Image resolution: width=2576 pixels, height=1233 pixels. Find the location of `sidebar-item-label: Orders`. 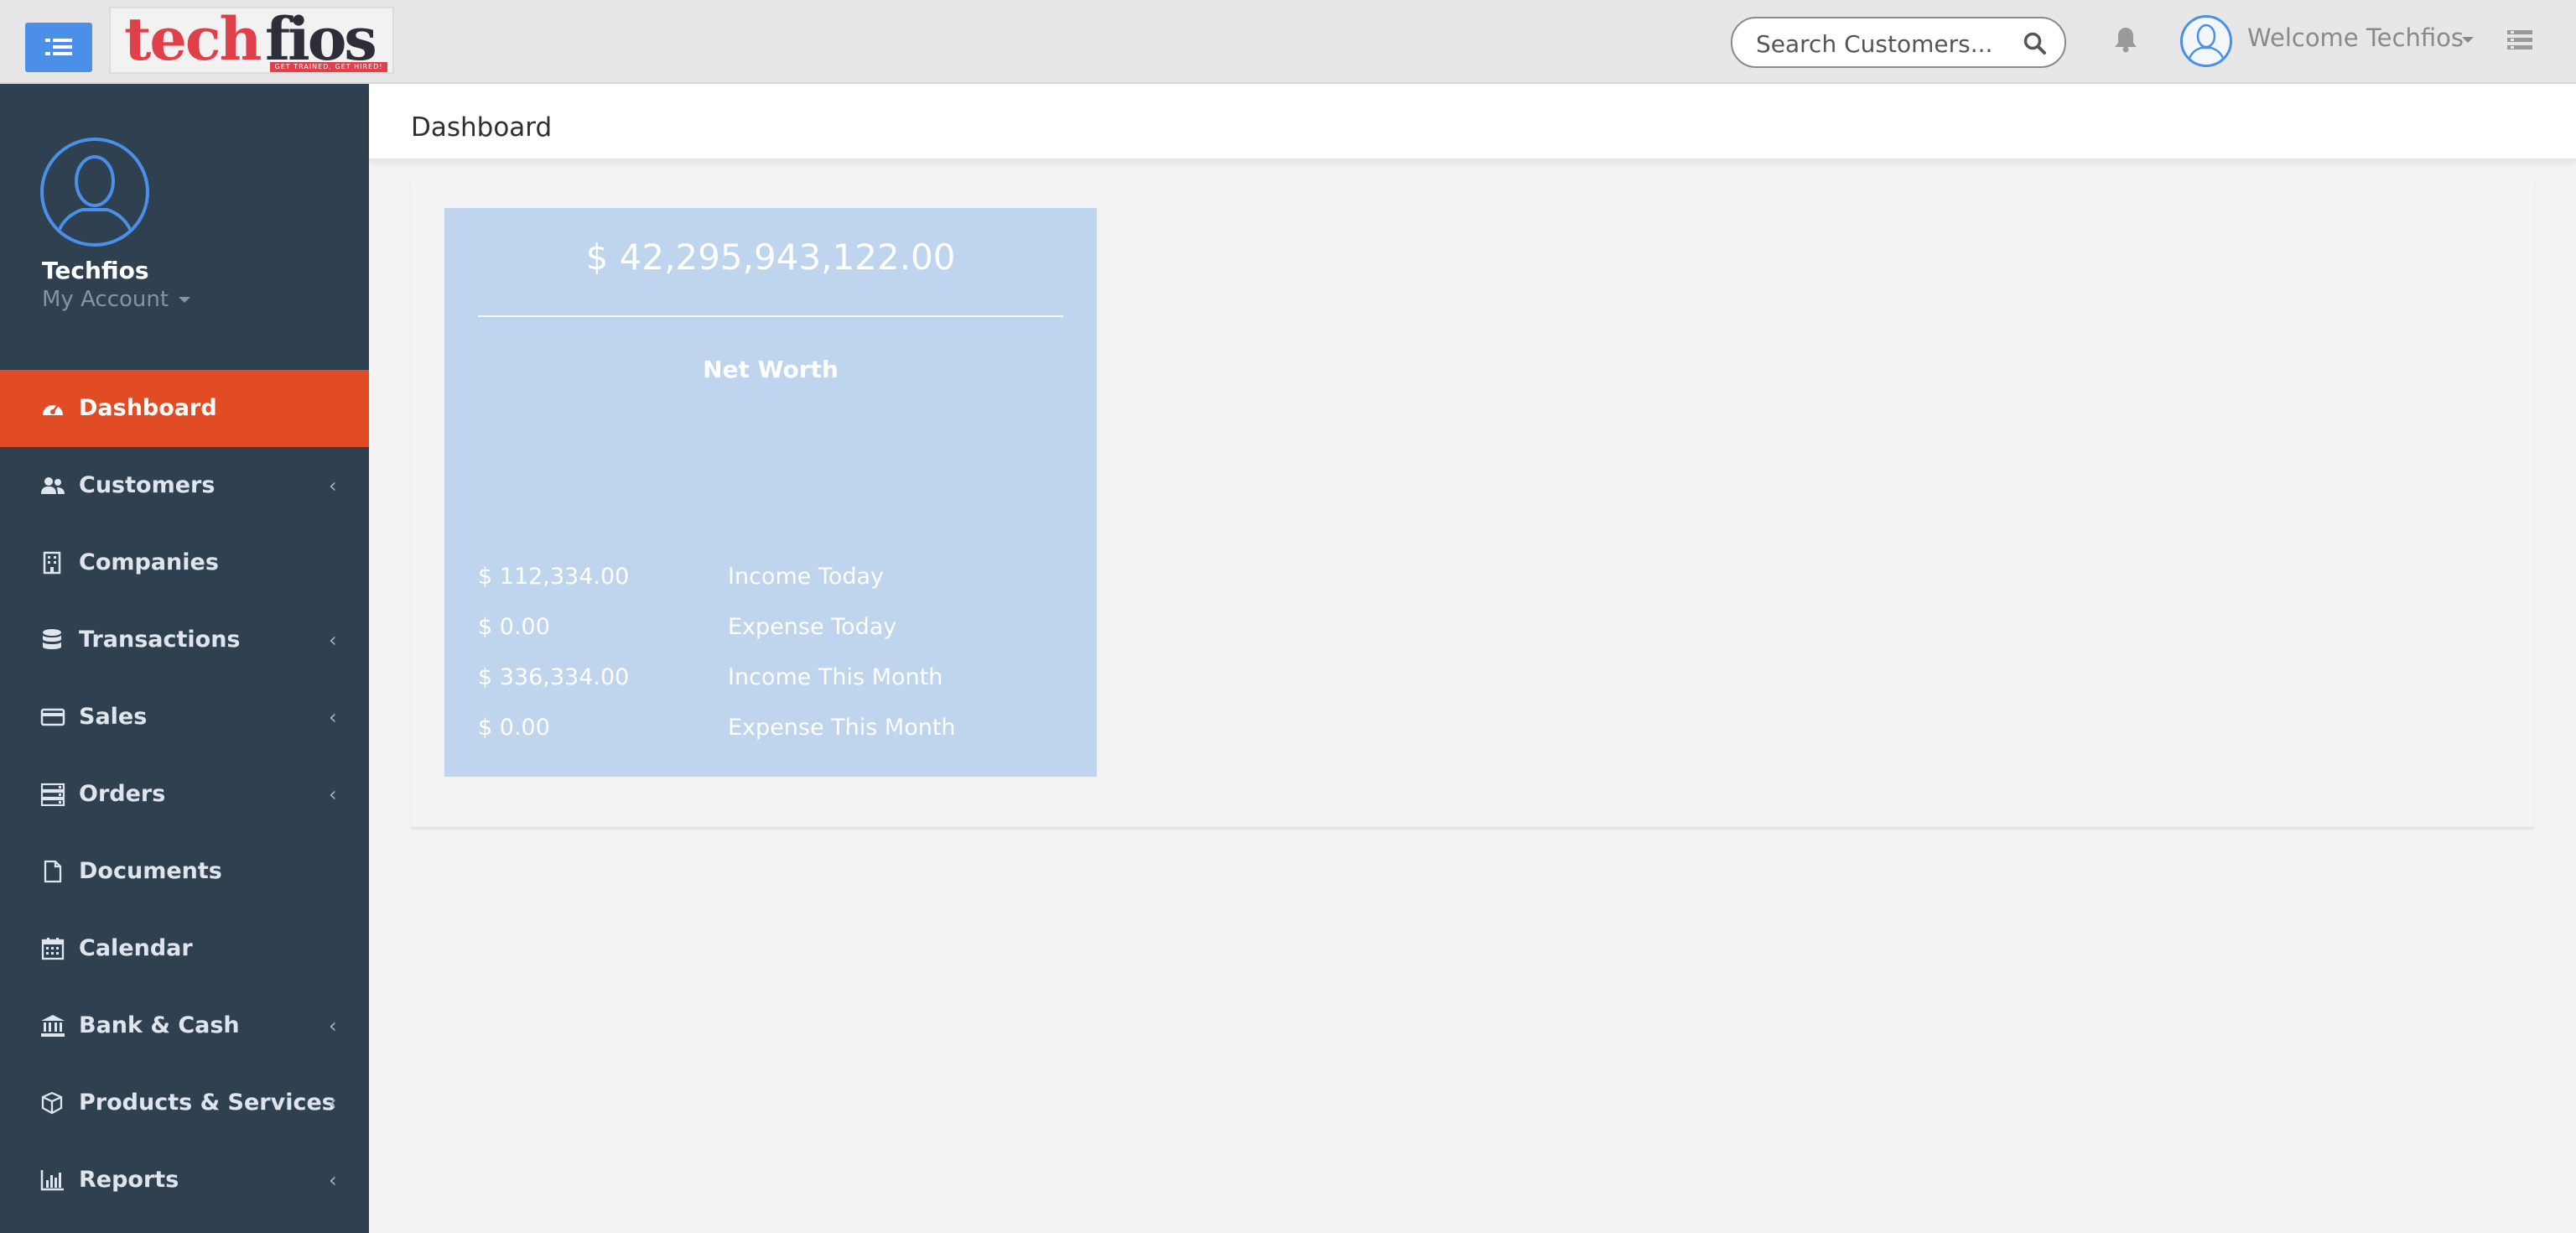

sidebar-item-label: Orders is located at coordinates (122, 794).